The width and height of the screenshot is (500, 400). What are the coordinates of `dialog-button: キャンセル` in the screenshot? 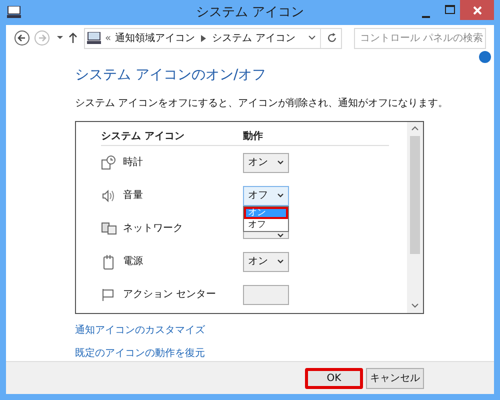 It's located at (395, 378).